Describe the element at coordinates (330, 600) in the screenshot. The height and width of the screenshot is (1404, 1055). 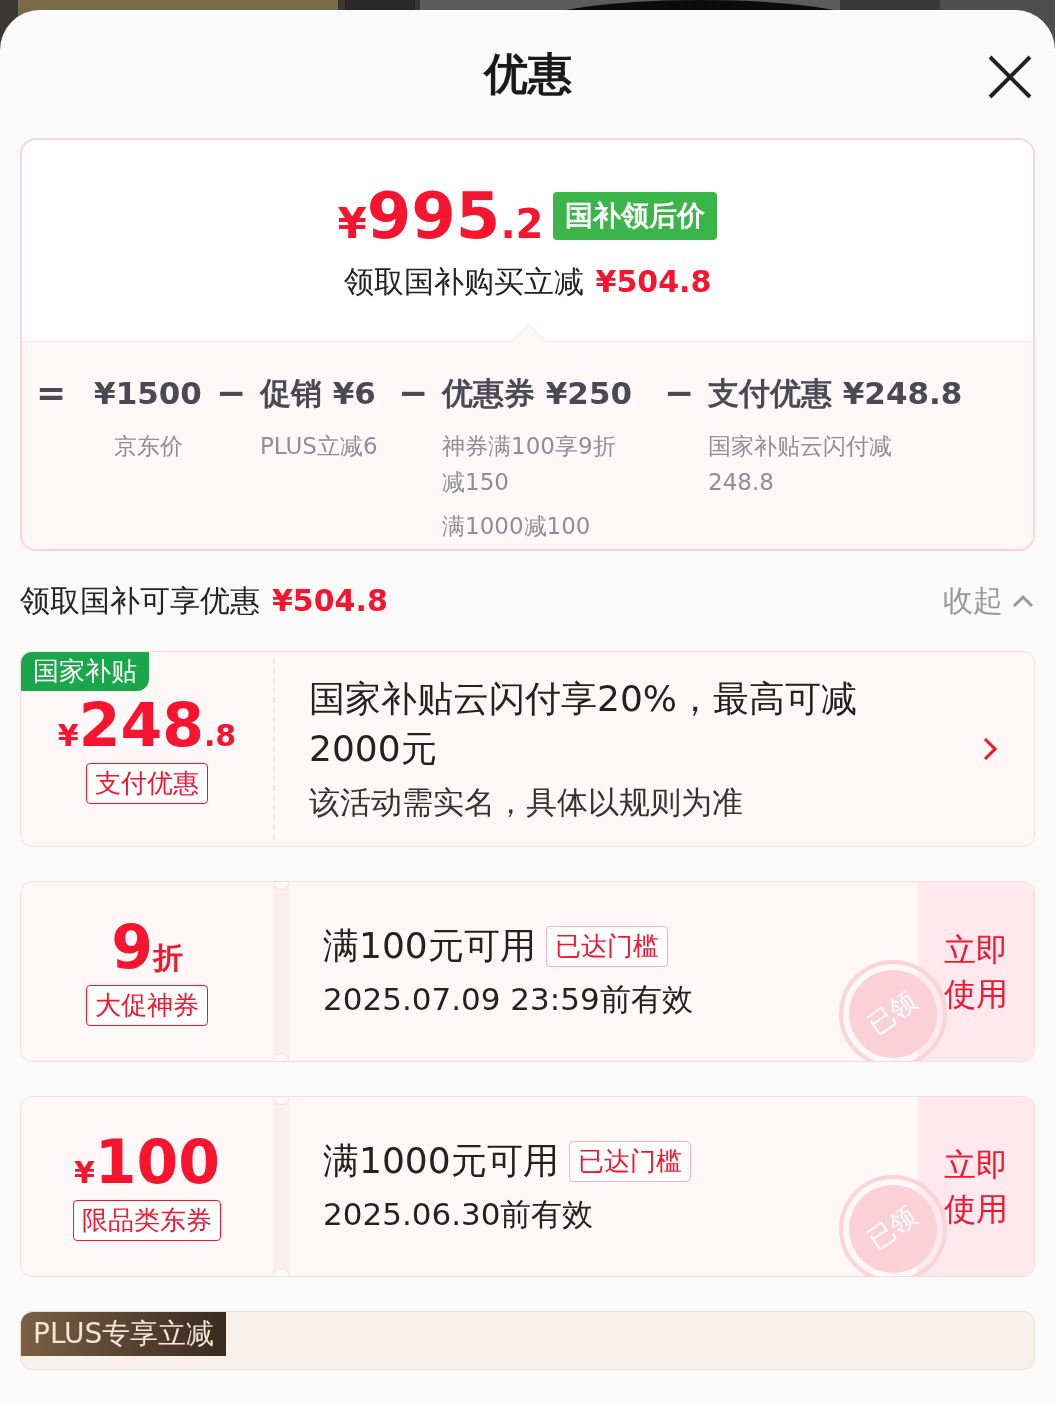
I see `section-amount: ¥504.8` at that location.